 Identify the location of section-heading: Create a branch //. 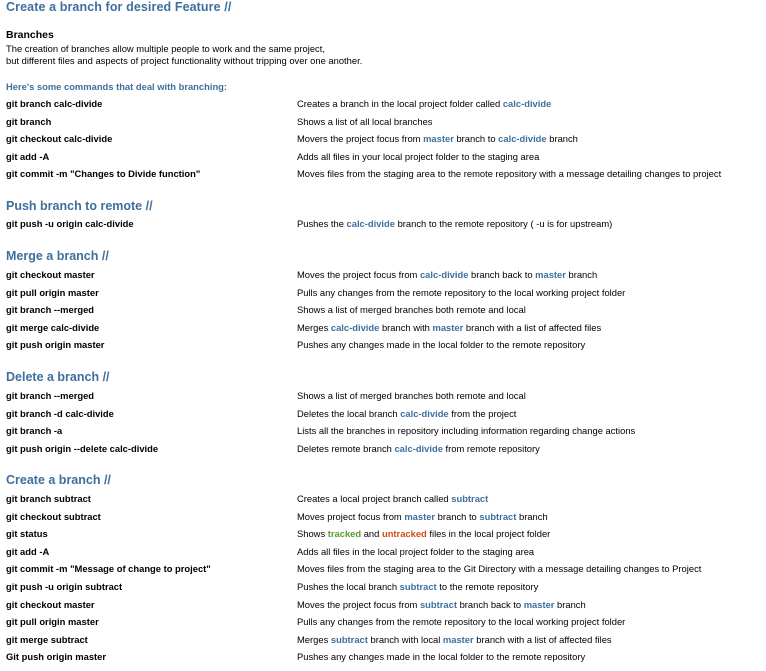
(58, 480).